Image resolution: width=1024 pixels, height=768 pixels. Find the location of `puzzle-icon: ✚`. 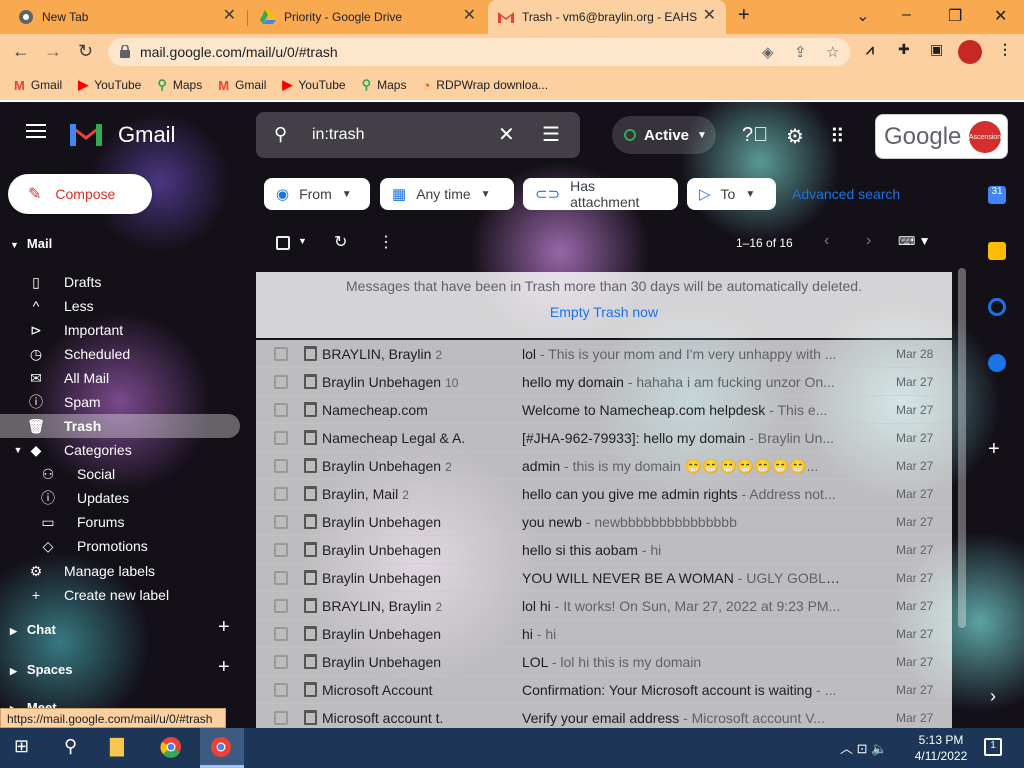

puzzle-icon: ✚ is located at coordinates (904, 49).